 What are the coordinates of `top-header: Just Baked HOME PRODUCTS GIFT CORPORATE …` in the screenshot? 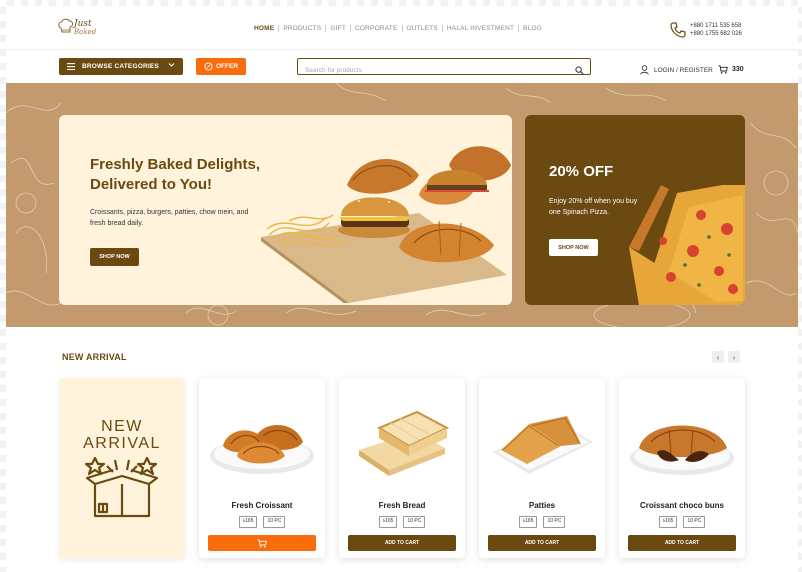 It's located at (402, 28).